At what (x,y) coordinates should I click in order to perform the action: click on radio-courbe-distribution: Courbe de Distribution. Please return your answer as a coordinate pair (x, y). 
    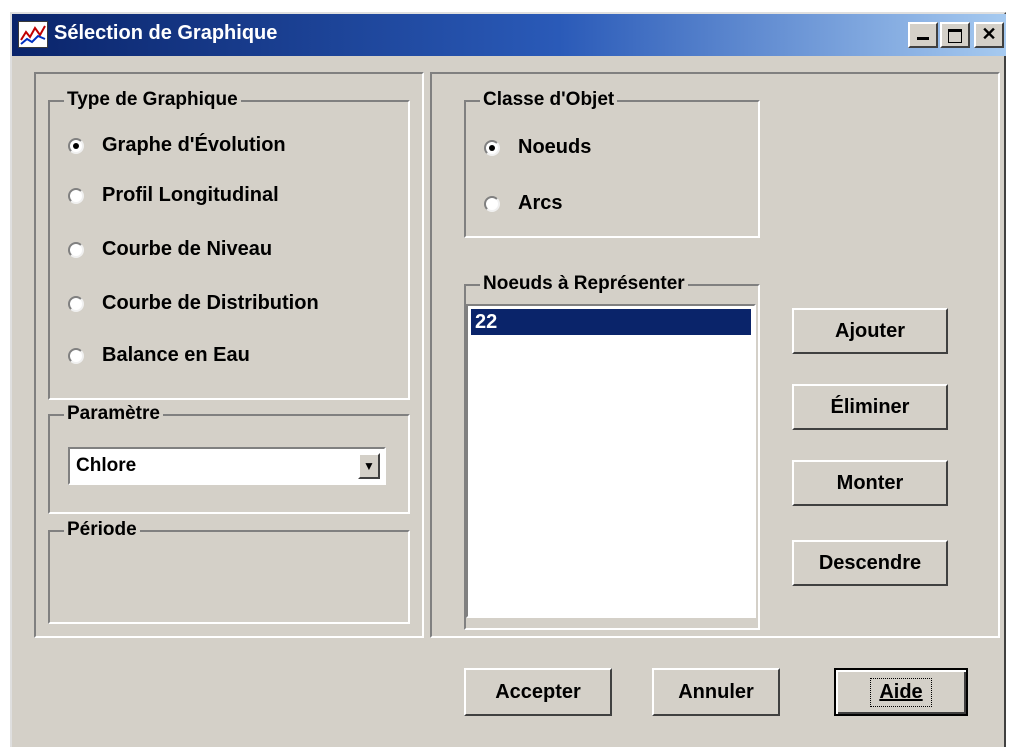
    Looking at the image, I should click on (193, 303).